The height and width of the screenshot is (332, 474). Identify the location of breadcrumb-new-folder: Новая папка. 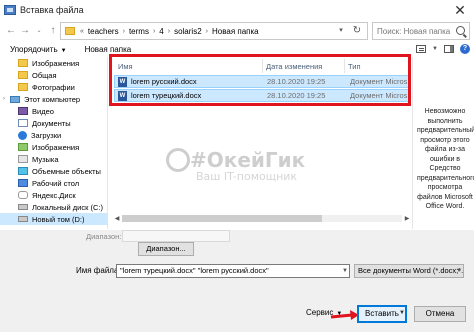
(235, 31).